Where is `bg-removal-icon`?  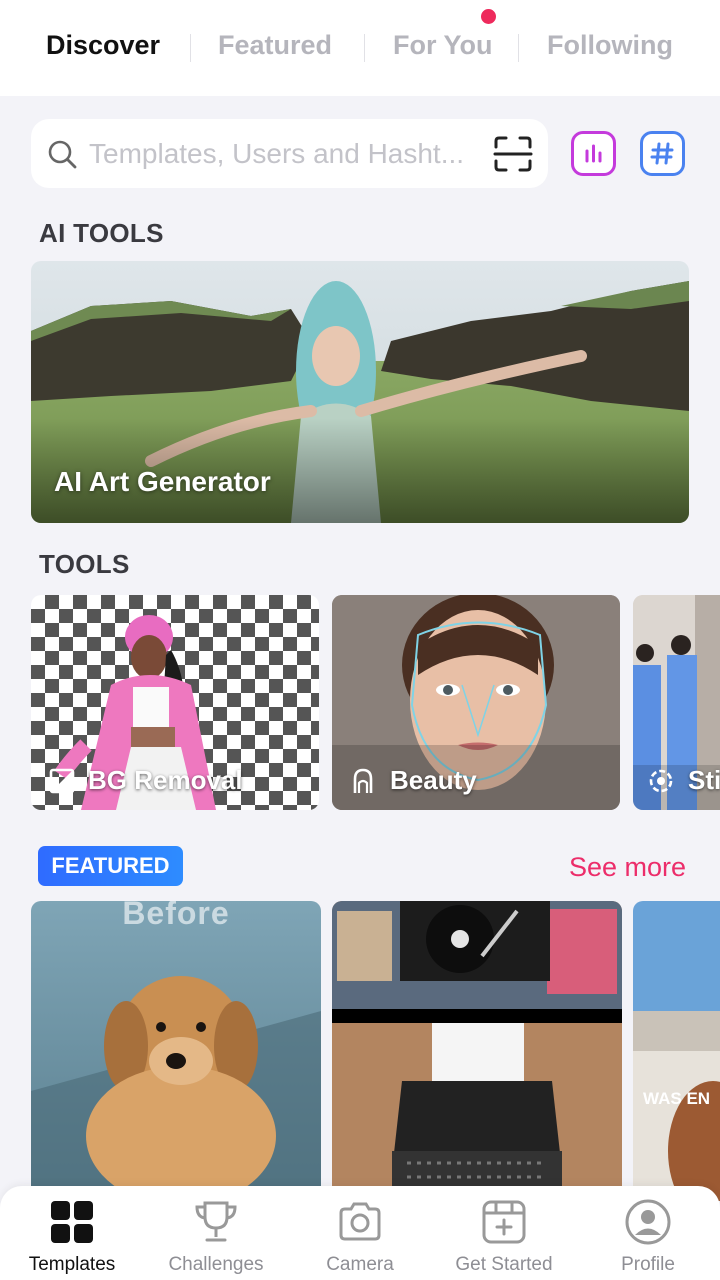
bg-removal-icon is located at coordinates (62, 781).